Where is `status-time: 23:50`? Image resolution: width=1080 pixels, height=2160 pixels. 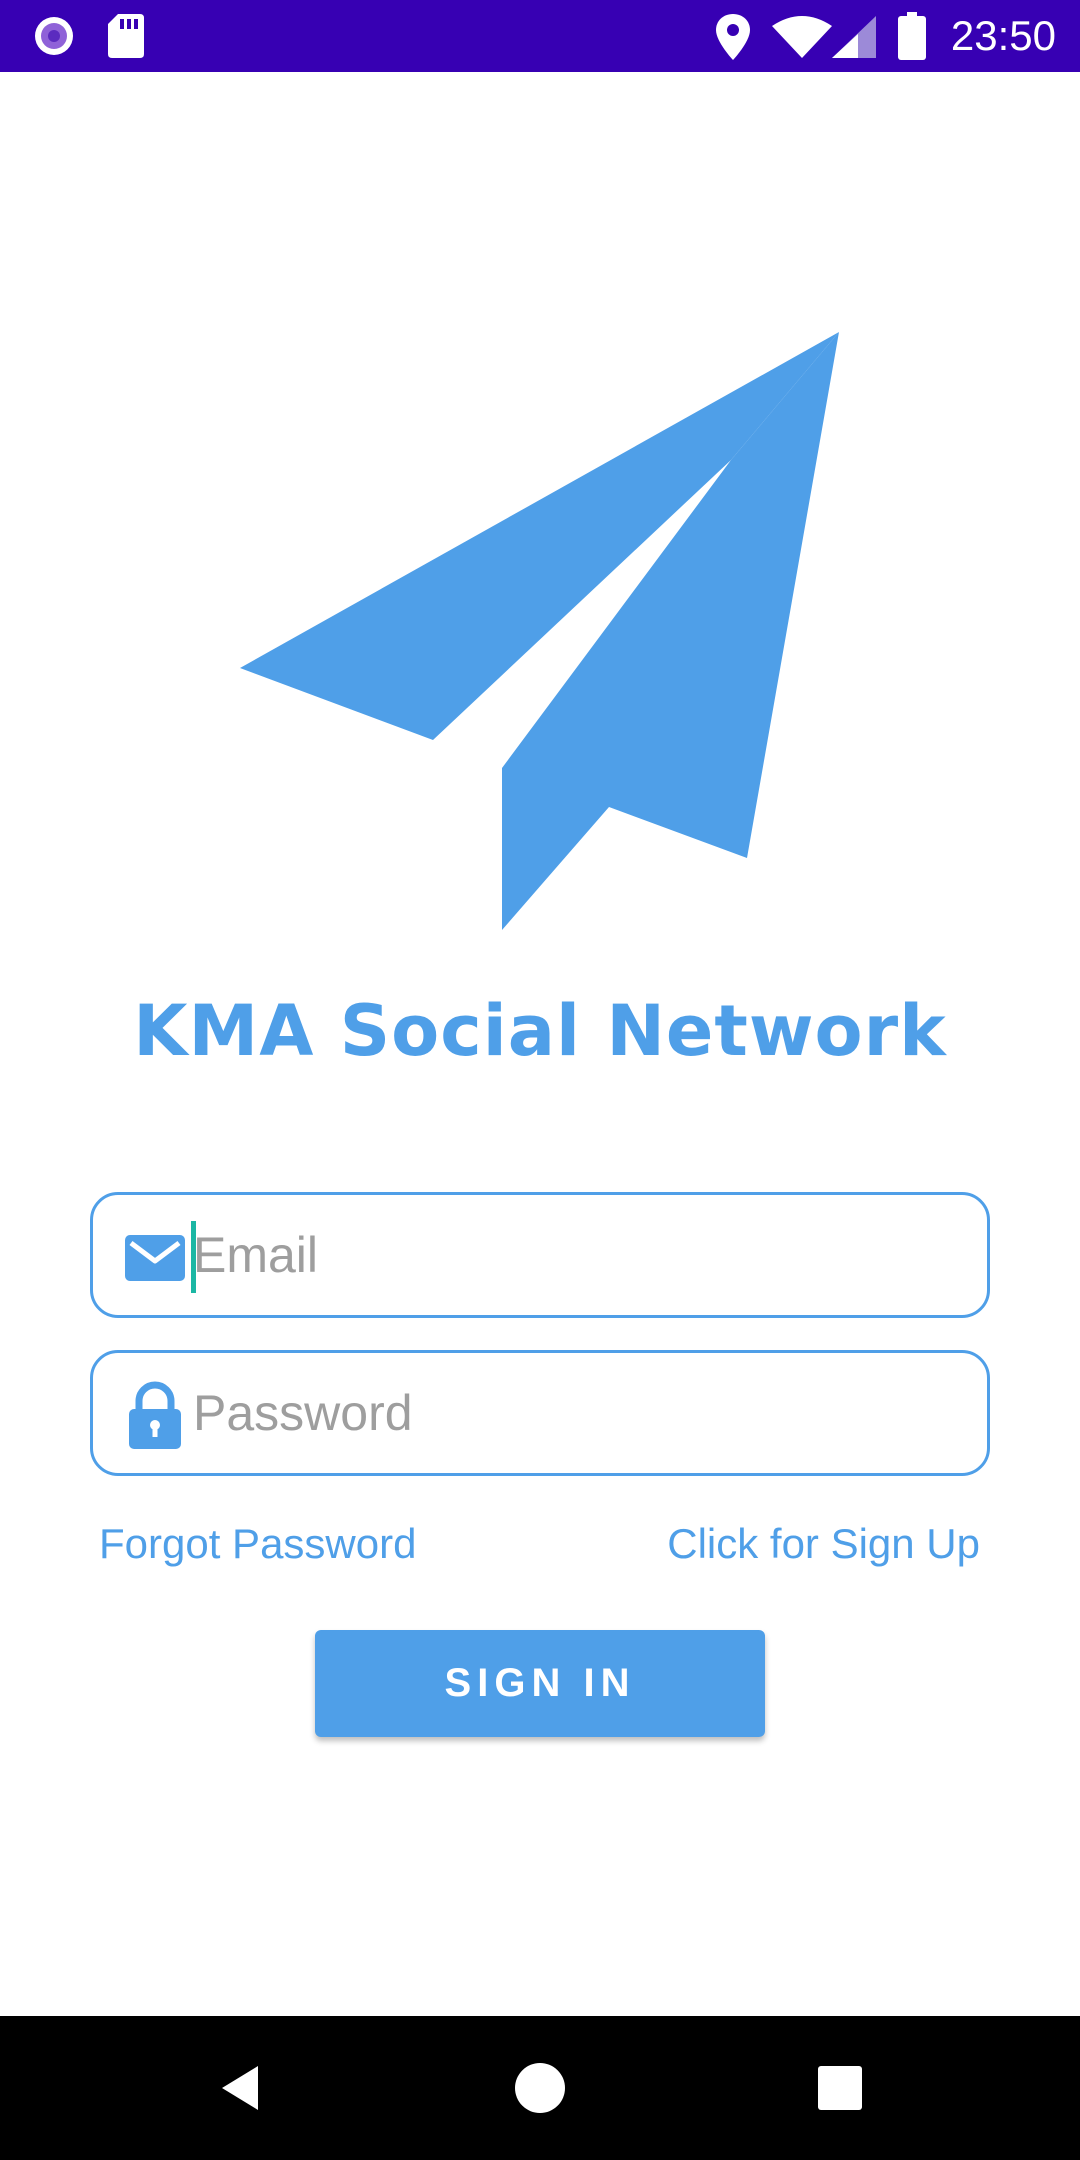 status-time: 23:50 is located at coordinates (1003, 35).